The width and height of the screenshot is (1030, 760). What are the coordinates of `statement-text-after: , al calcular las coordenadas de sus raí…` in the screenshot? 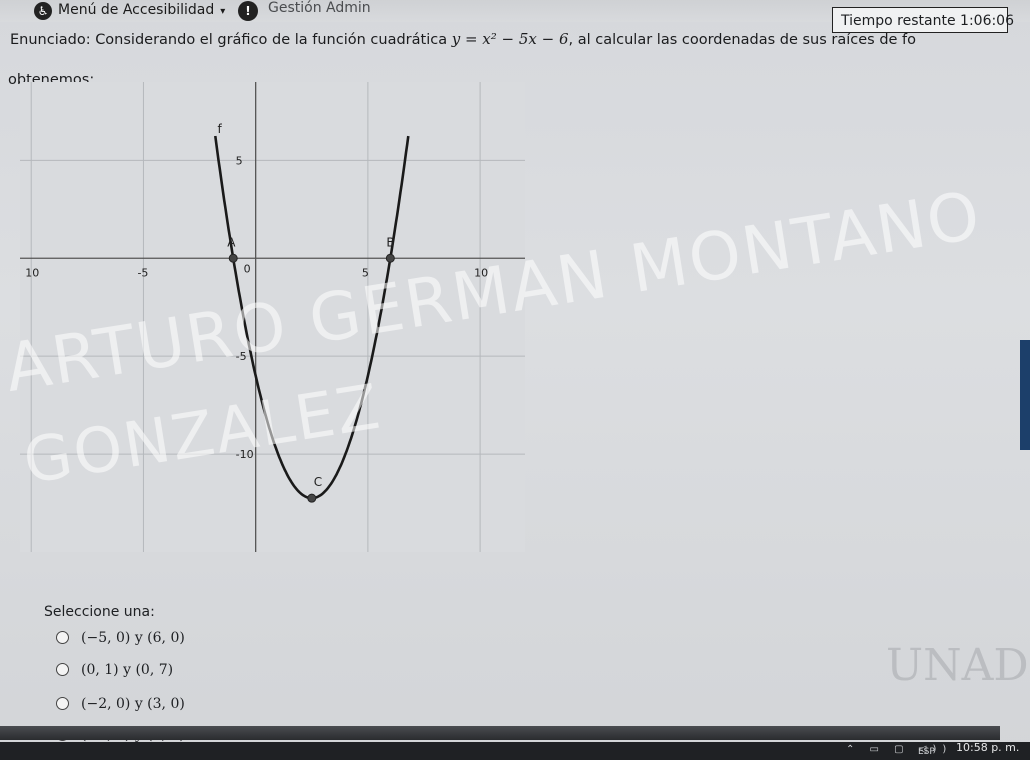 It's located at (742, 40).